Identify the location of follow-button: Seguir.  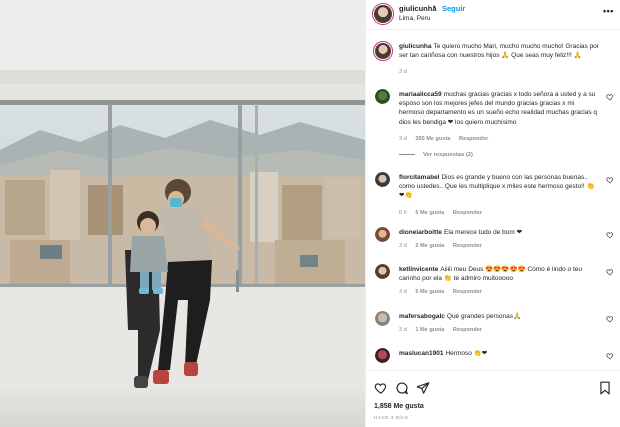
(453, 8).